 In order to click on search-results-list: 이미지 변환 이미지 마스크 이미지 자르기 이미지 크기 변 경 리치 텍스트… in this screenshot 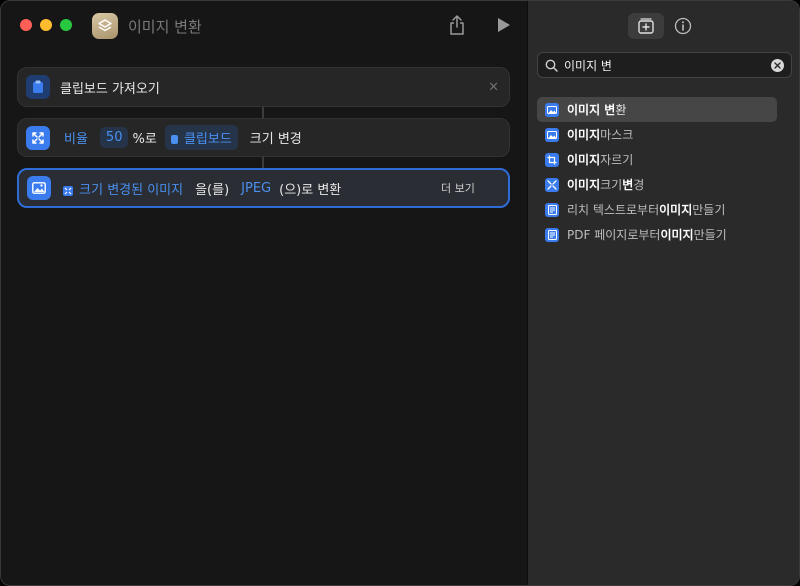, I will do `click(657, 172)`.